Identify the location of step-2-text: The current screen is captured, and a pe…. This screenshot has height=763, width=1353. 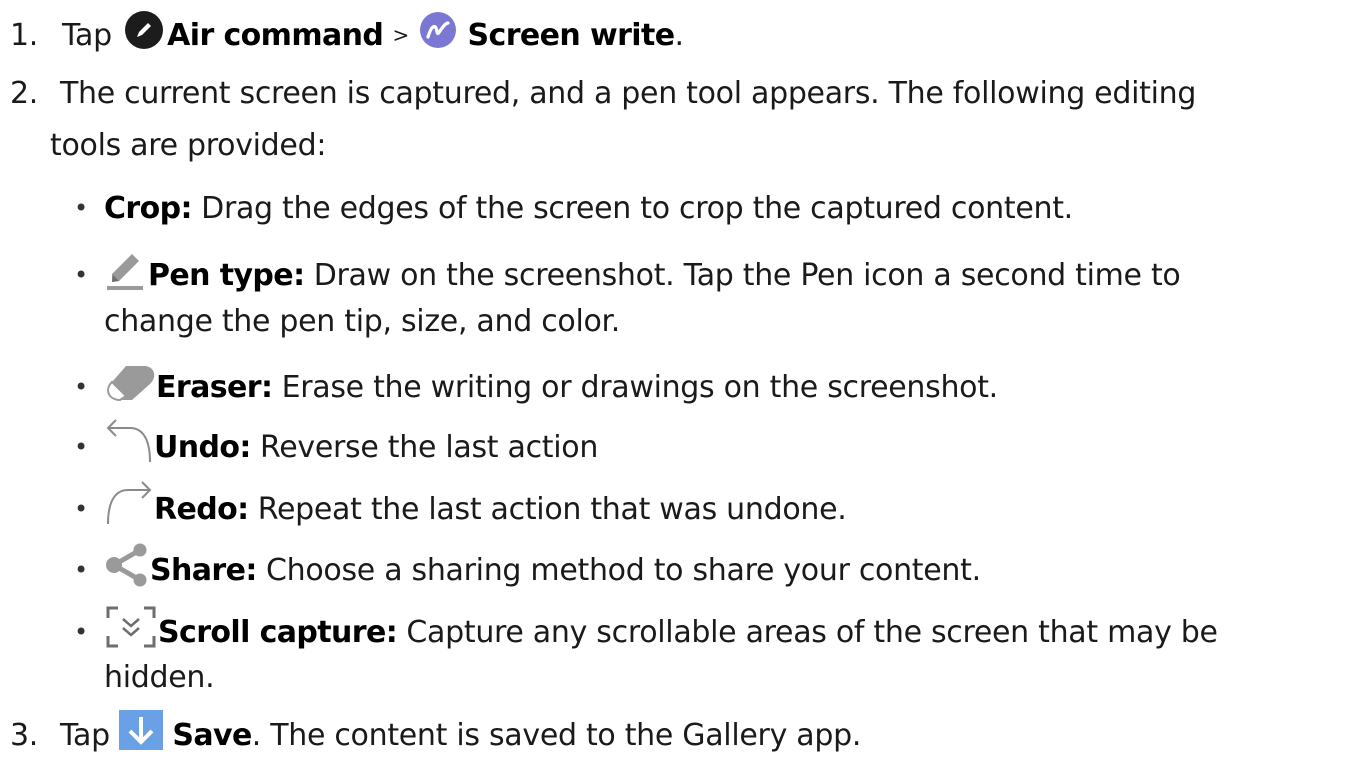
(628, 93).